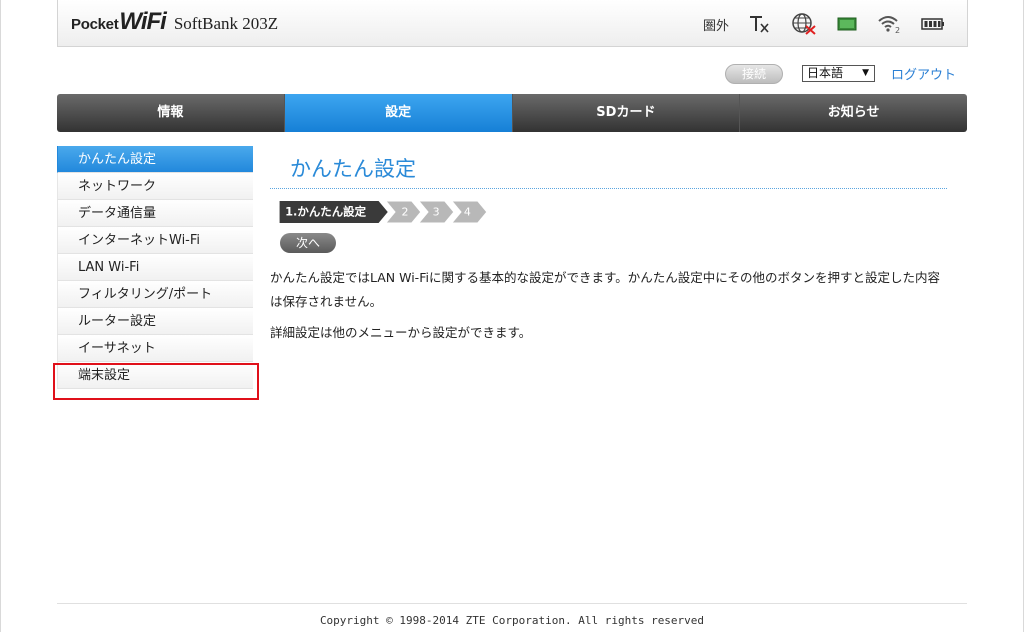  Describe the element at coordinates (155, 294) in the screenshot. I see `sidebar-item-filtering-port: フィルタリング/ポート` at that location.